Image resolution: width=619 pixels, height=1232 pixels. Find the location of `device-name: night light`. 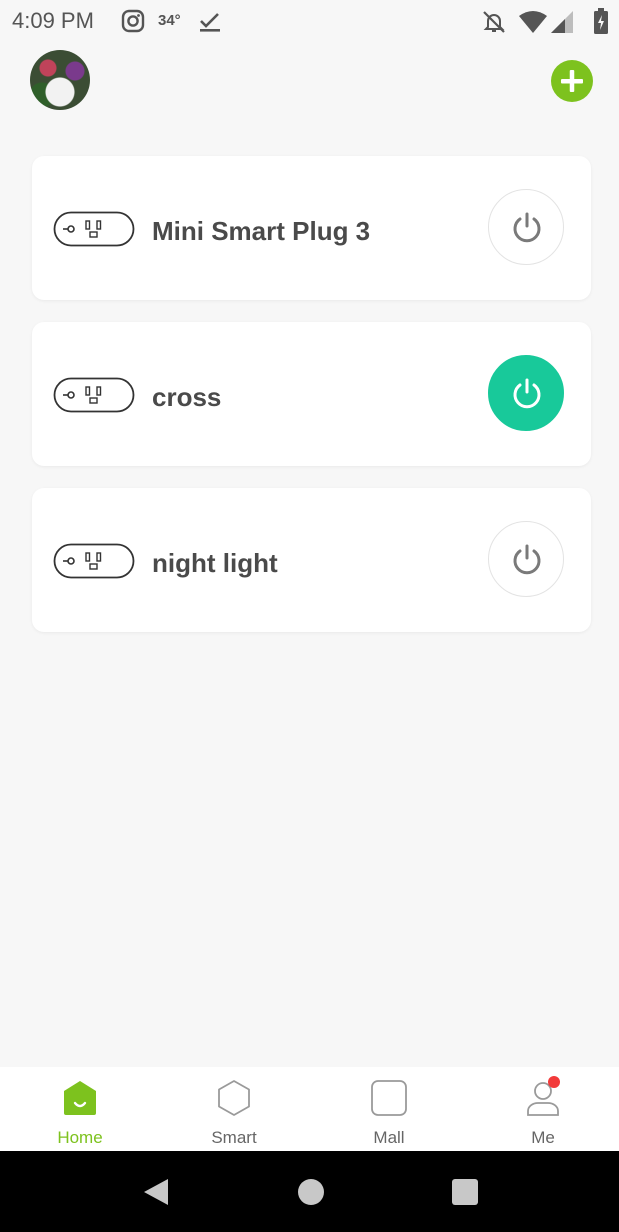

device-name: night light is located at coordinates (215, 563).